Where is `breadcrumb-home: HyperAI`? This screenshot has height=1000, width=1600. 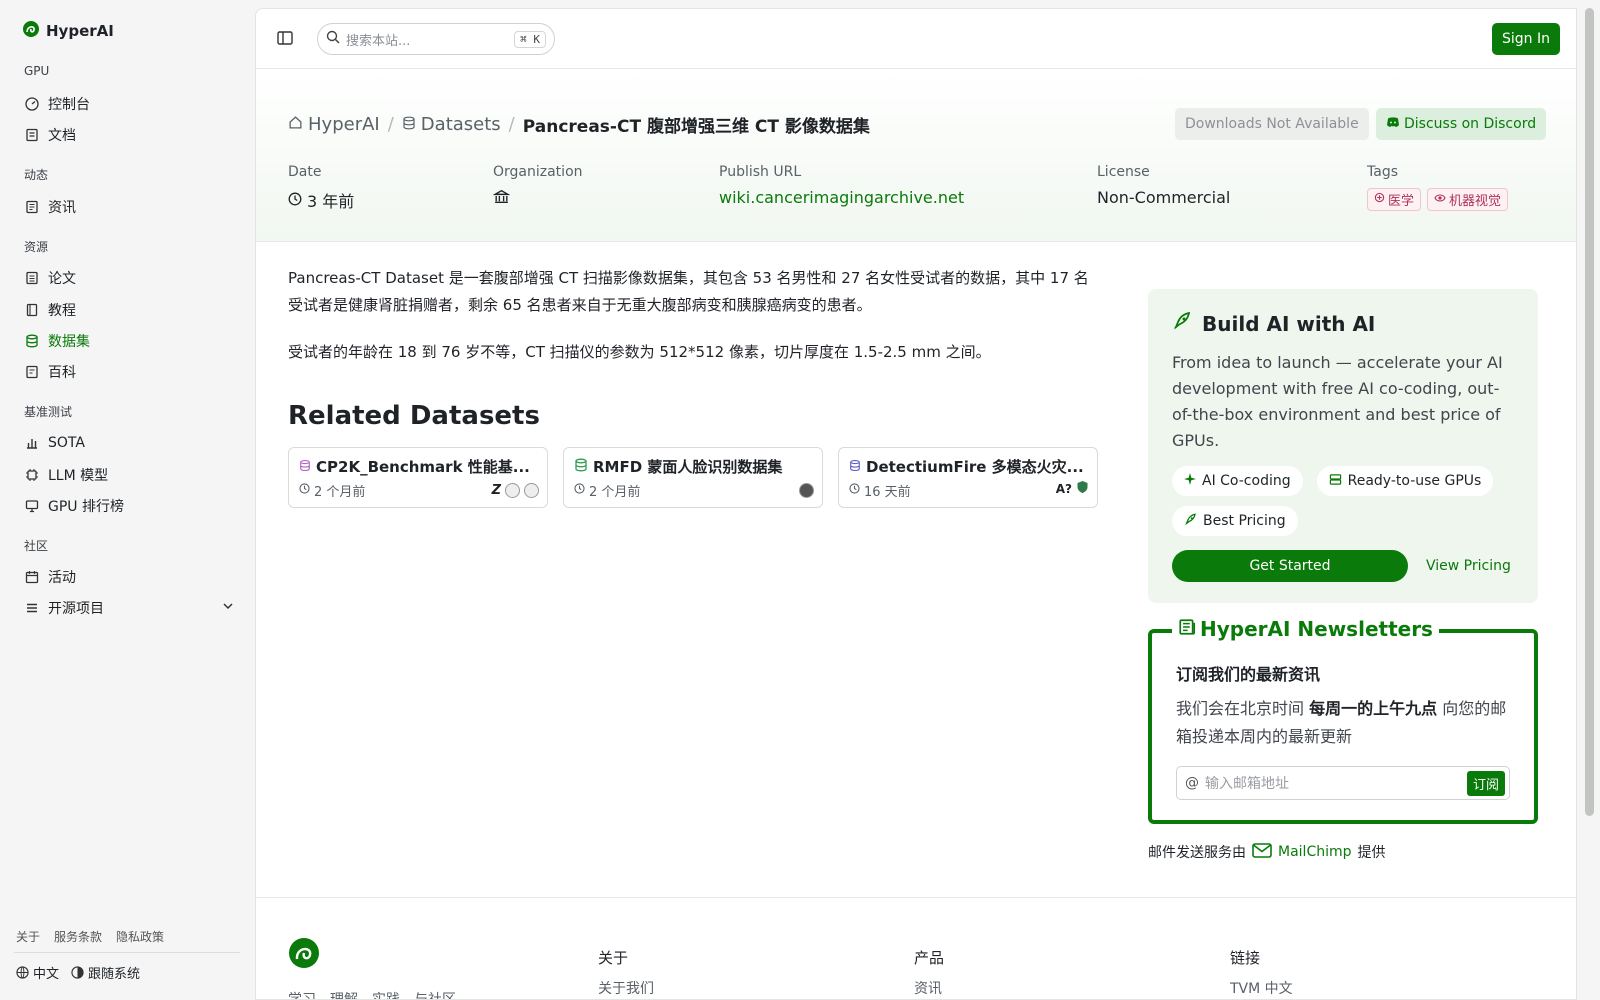
breadcrumb-home: HyperAI is located at coordinates (334, 124).